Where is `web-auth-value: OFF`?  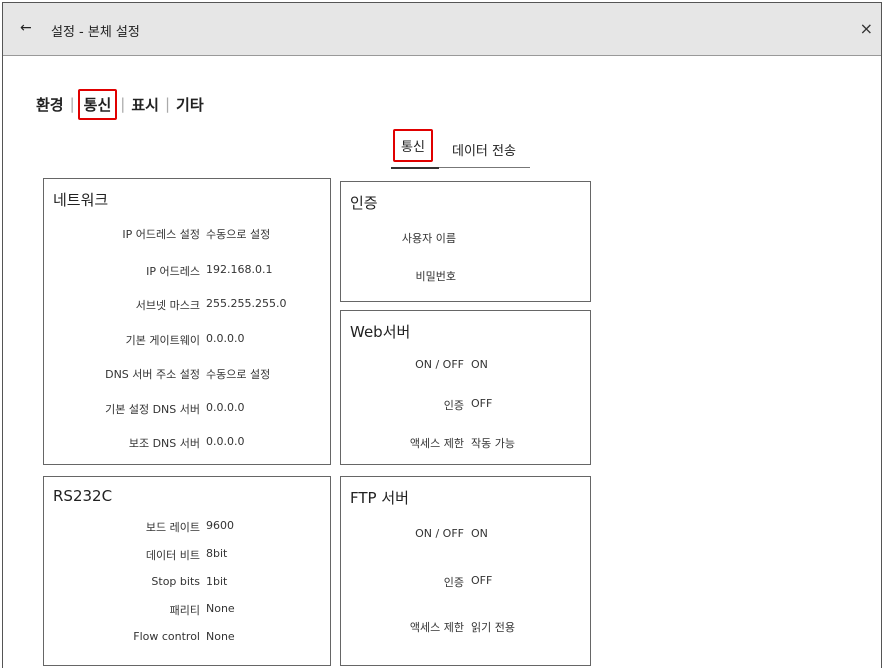
web-auth-value: OFF is located at coordinates (481, 403).